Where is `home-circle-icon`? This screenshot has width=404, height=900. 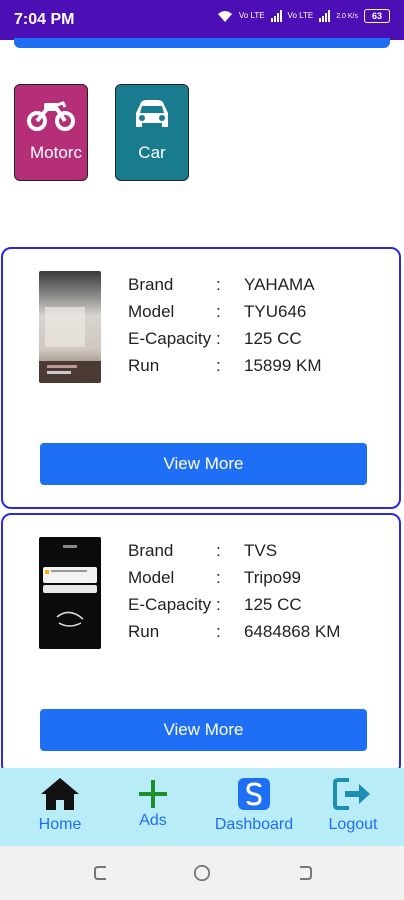 home-circle-icon is located at coordinates (202, 873).